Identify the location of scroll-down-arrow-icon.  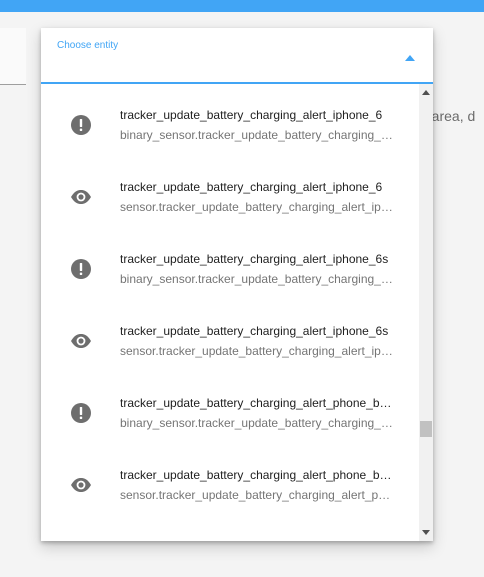
(426, 532).